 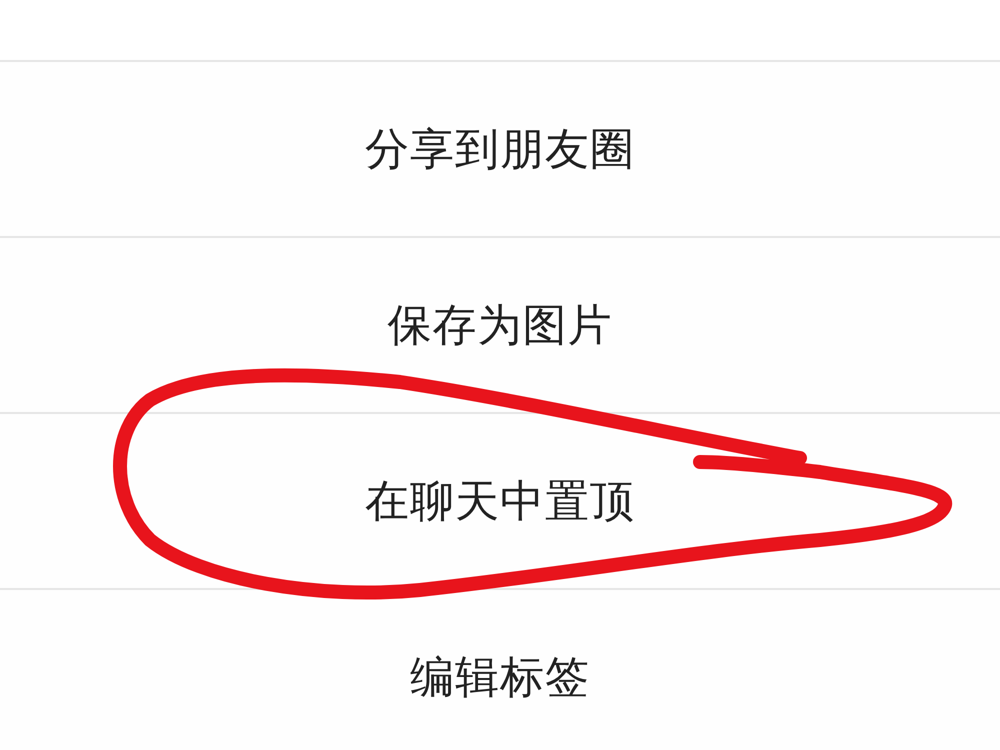 I want to click on menu-item: 编辑标签, so click(x=500, y=677).